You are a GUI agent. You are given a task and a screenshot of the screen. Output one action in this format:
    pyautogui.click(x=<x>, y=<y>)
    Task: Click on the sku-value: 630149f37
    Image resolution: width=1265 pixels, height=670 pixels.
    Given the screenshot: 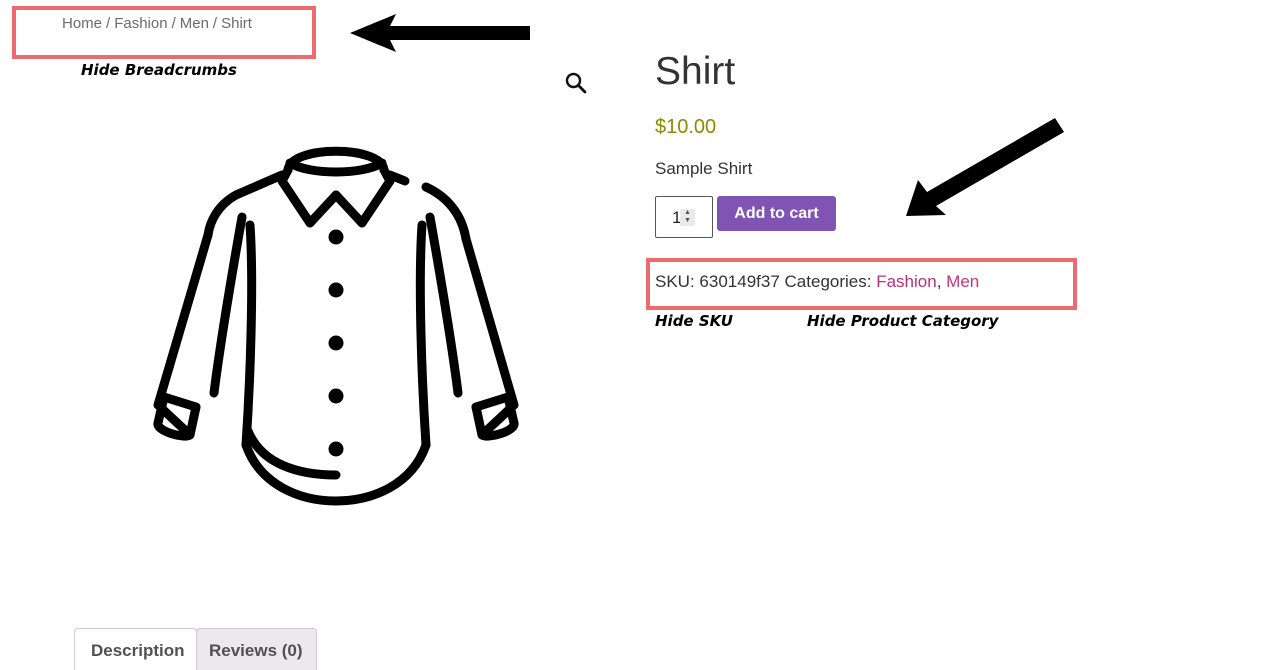 What is the action you would take?
    pyautogui.click(x=739, y=281)
    